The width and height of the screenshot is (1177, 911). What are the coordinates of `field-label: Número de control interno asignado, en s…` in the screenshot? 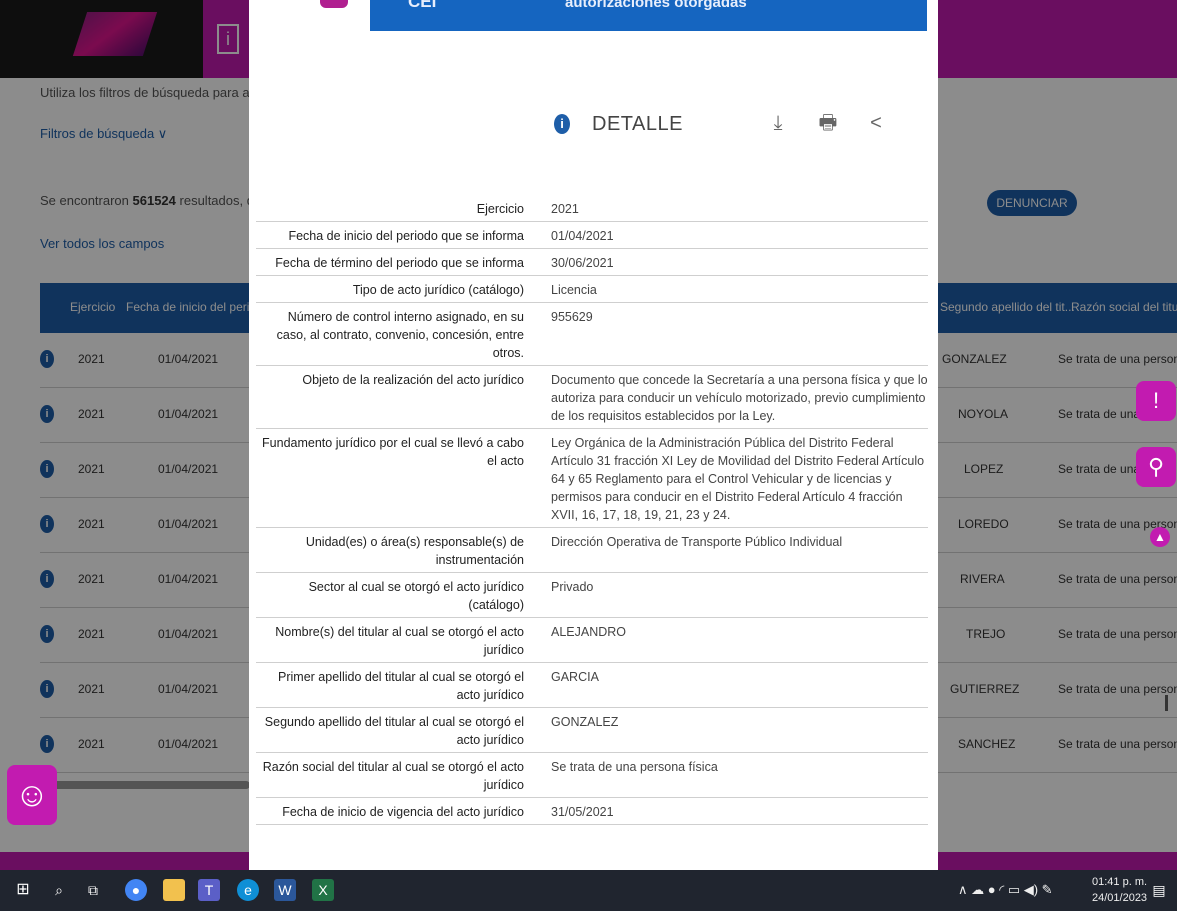 It's located at (400, 335).